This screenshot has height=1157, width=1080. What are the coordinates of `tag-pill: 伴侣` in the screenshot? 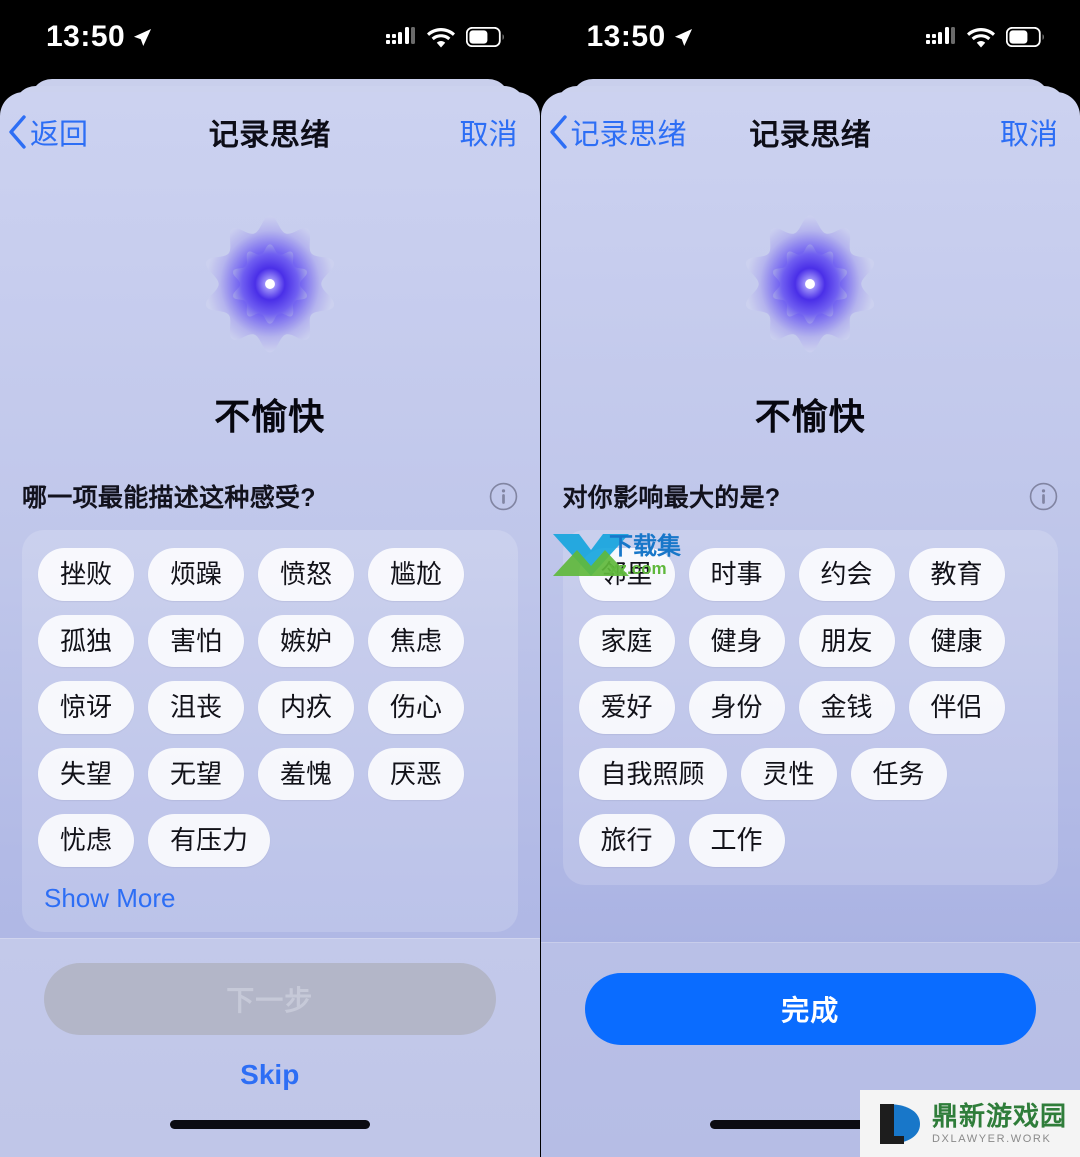 It's located at (956, 707).